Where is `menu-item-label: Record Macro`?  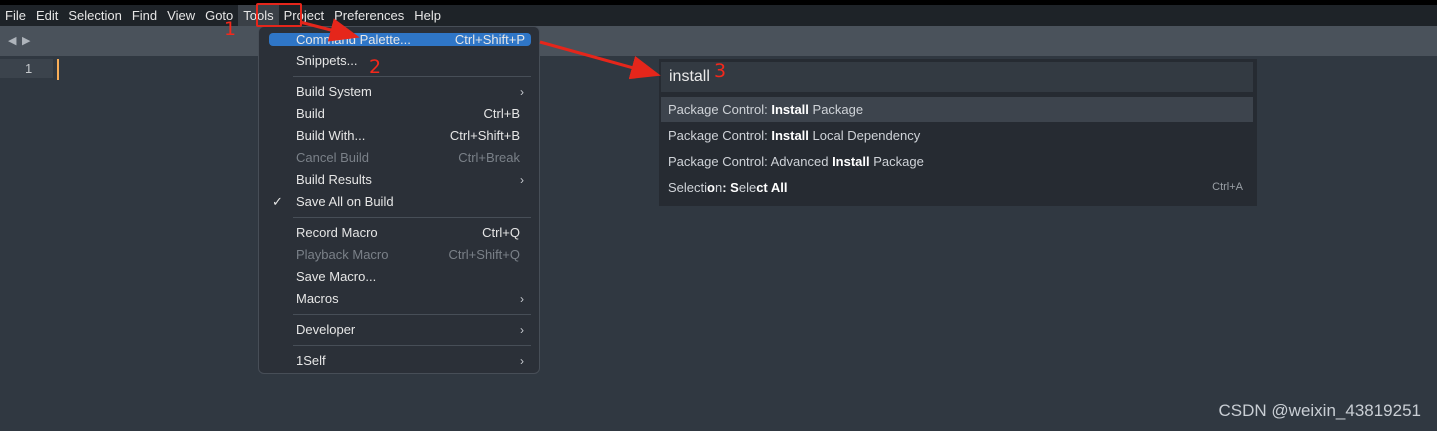
menu-item-label: Record Macro is located at coordinates (337, 232).